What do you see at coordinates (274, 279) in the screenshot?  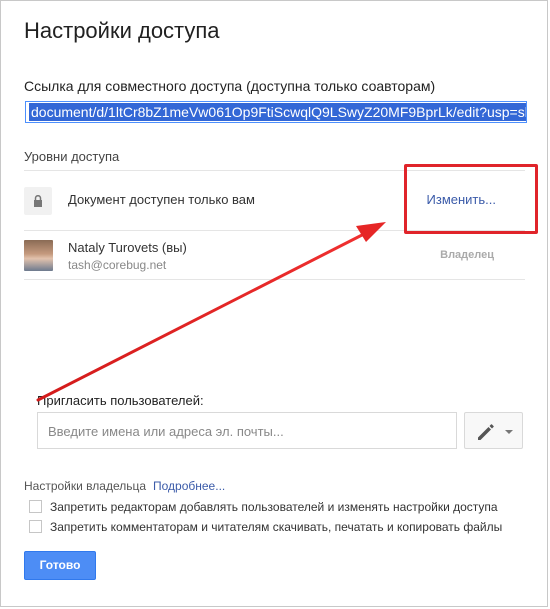 I see `divider` at bounding box center [274, 279].